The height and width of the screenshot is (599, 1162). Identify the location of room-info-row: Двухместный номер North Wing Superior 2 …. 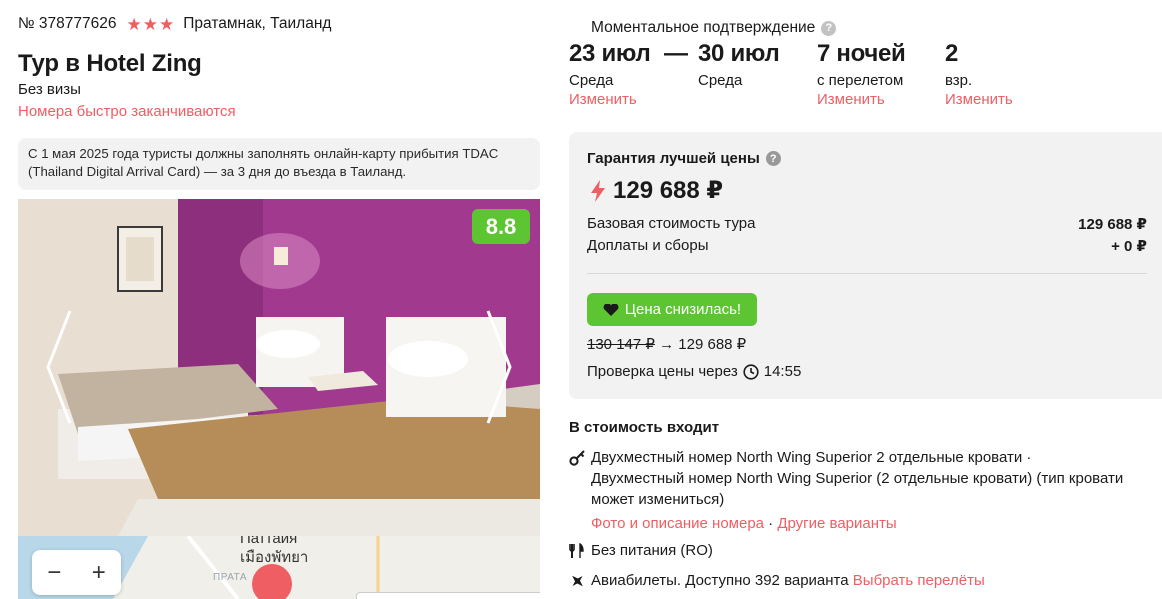
(850, 490).